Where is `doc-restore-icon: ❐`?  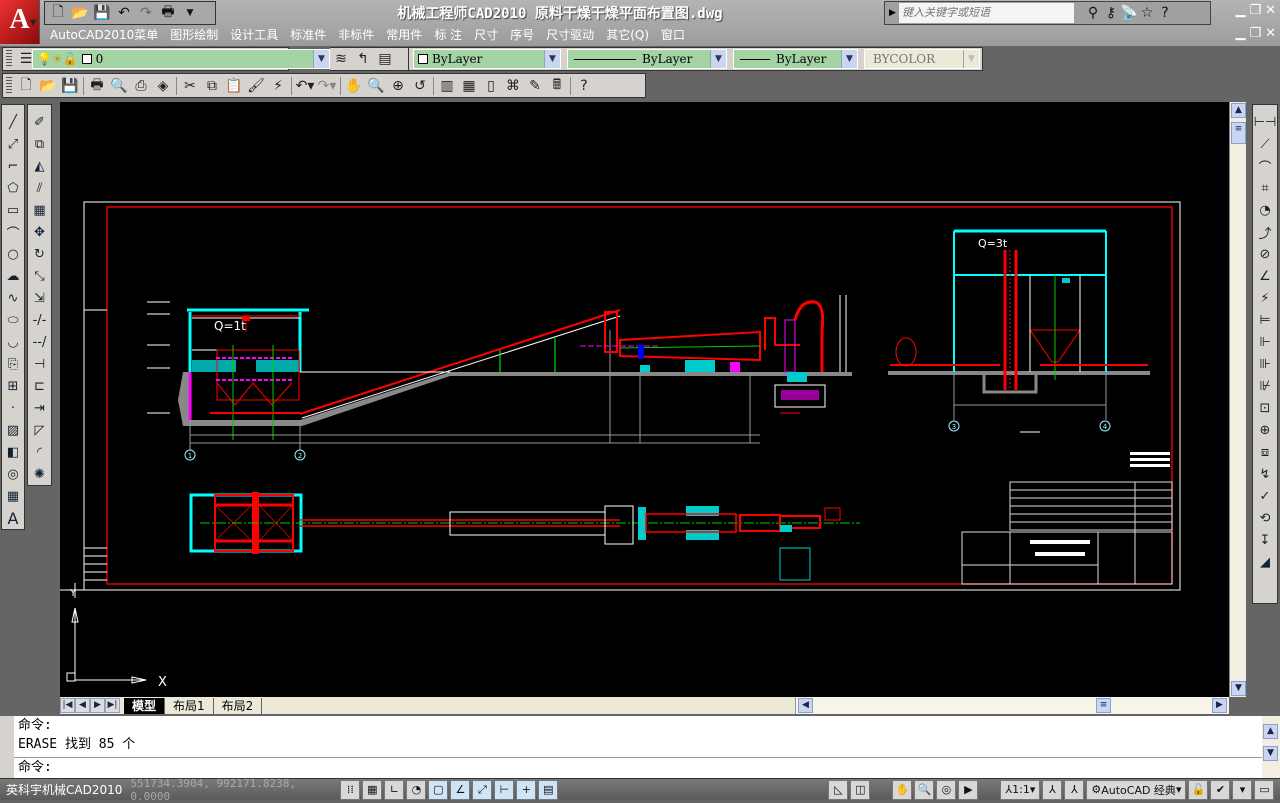 doc-restore-icon: ❐ is located at coordinates (1255, 33).